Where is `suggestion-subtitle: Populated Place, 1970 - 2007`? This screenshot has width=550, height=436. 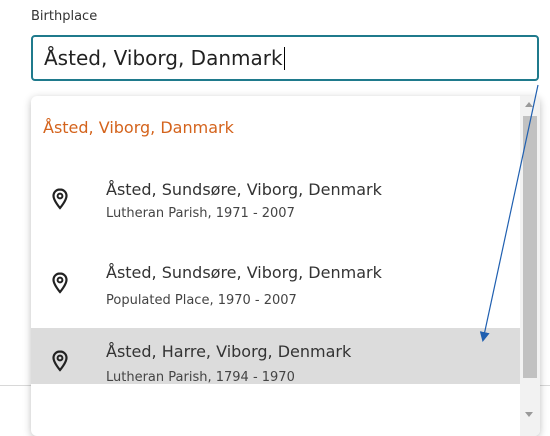
suggestion-subtitle: Populated Place, 1970 - 2007 is located at coordinates (201, 300).